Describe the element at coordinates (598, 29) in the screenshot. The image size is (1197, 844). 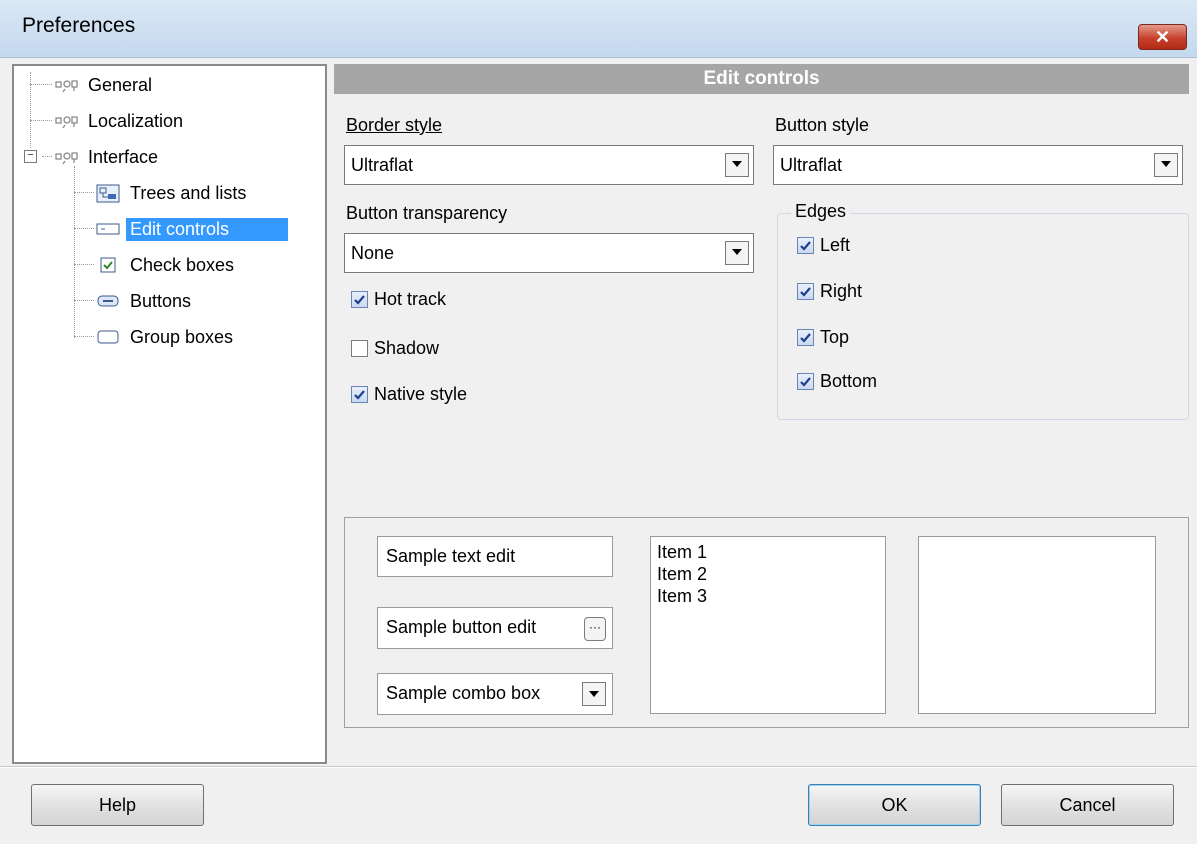
I see `title-bar` at that location.